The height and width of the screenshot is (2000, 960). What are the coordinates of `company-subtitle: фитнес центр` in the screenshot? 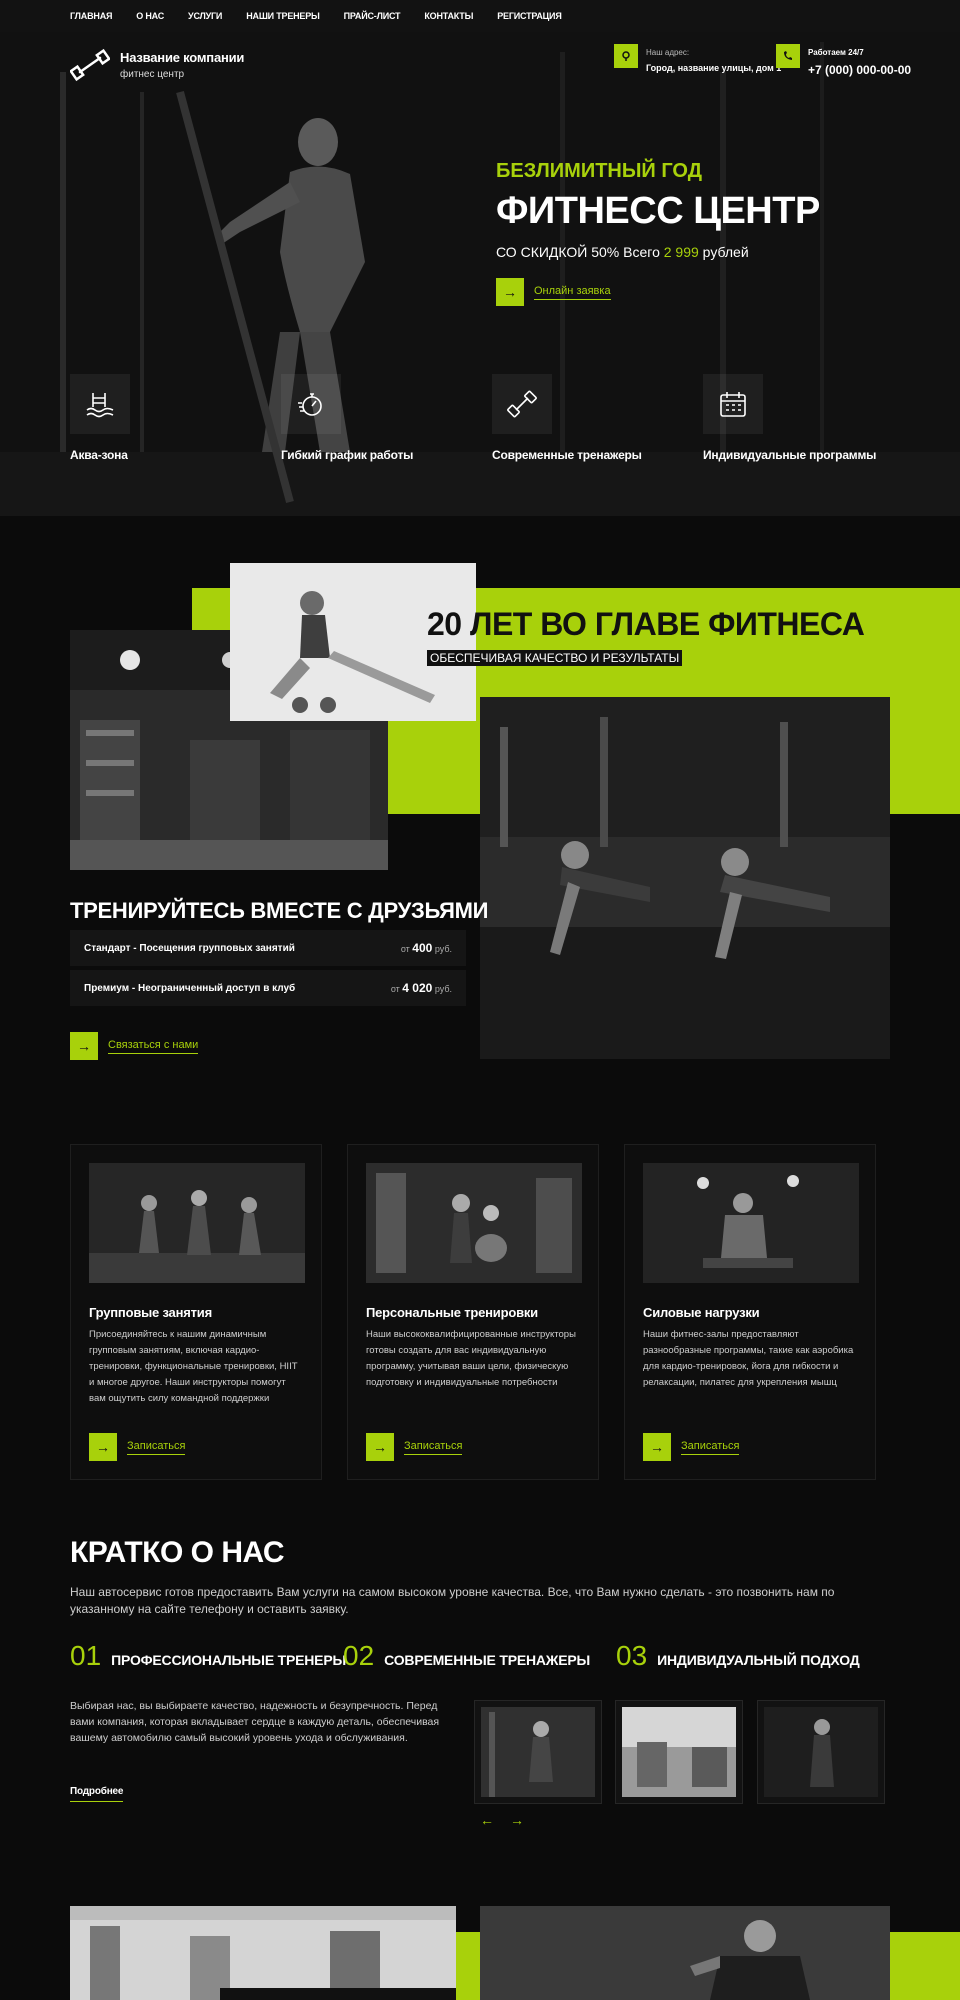 It's located at (152, 74).